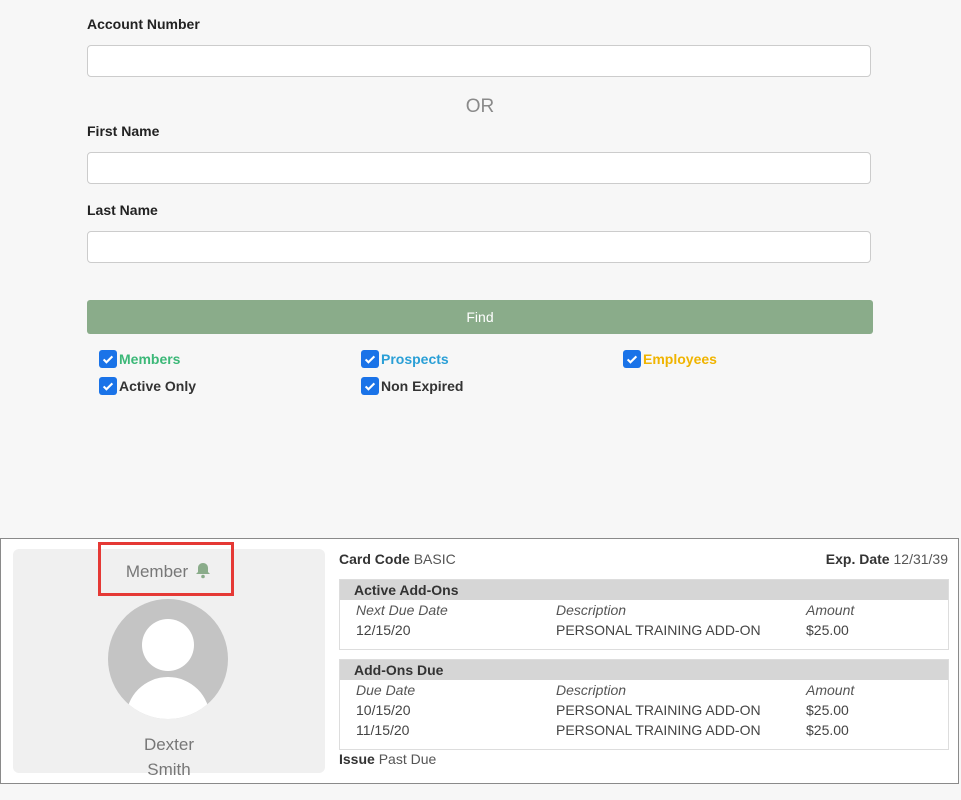 The image size is (961, 800). I want to click on filter-members-label: Members, so click(150, 359).